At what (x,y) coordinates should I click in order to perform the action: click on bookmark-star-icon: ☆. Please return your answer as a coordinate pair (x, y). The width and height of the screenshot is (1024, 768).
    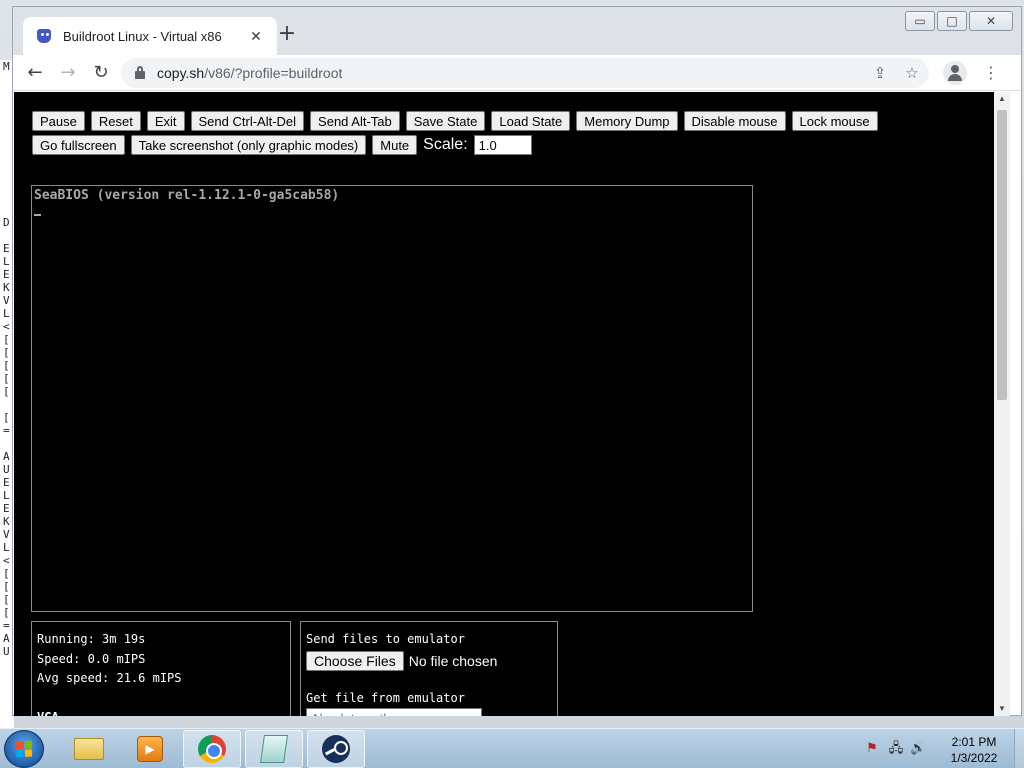
    Looking at the image, I should click on (912, 73).